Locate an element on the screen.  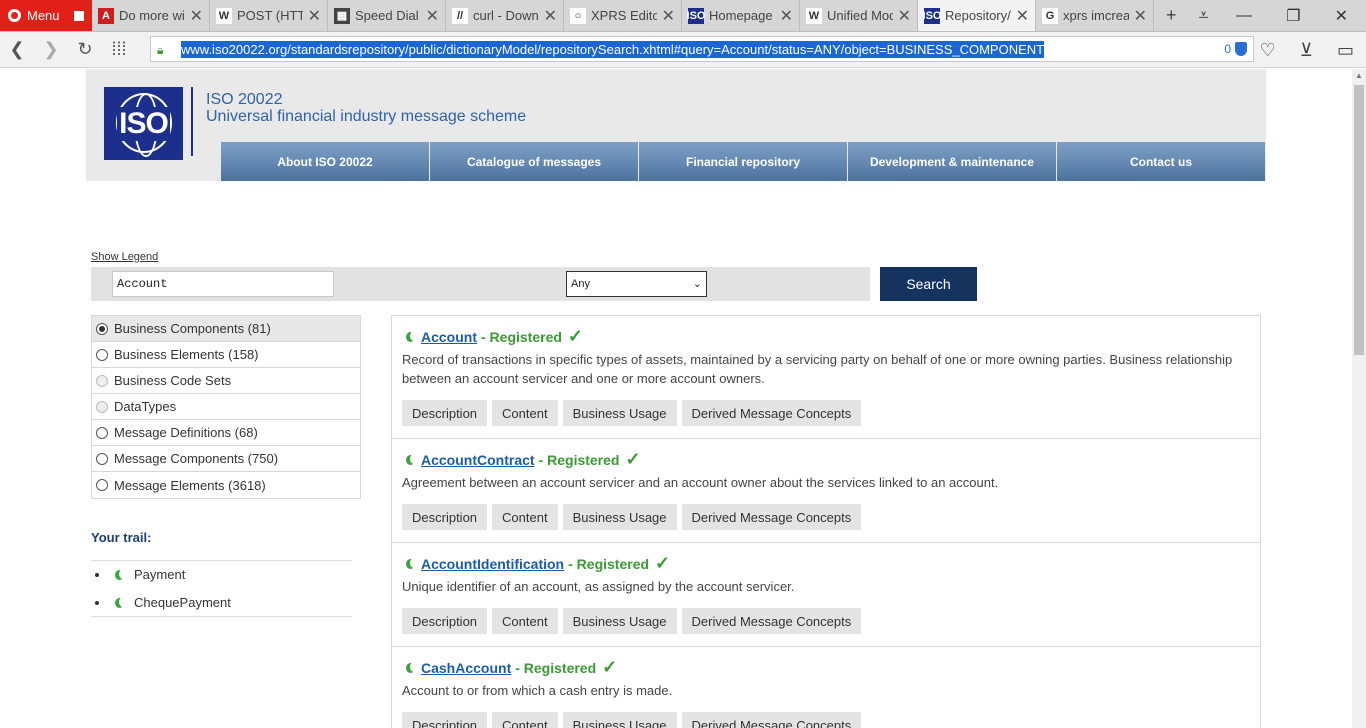
browser-tab: // curl - Downl ✕ is located at coordinates (505, 15).